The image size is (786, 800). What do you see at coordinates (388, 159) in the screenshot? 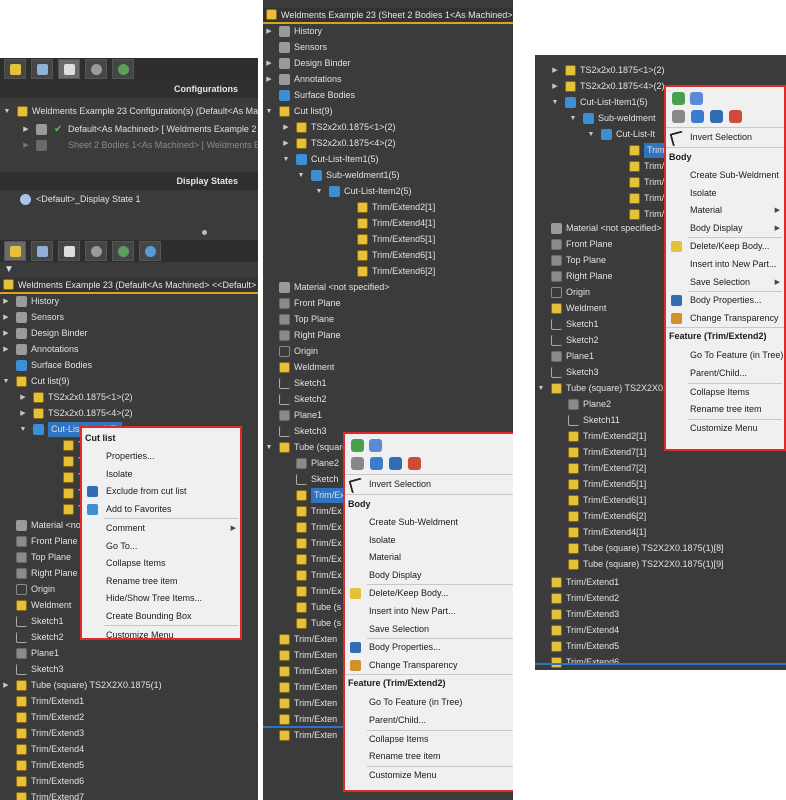
I see `tree-item-cut-list-item1-5: ▼ Cut-List-Item1(5)` at bounding box center [388, 159].